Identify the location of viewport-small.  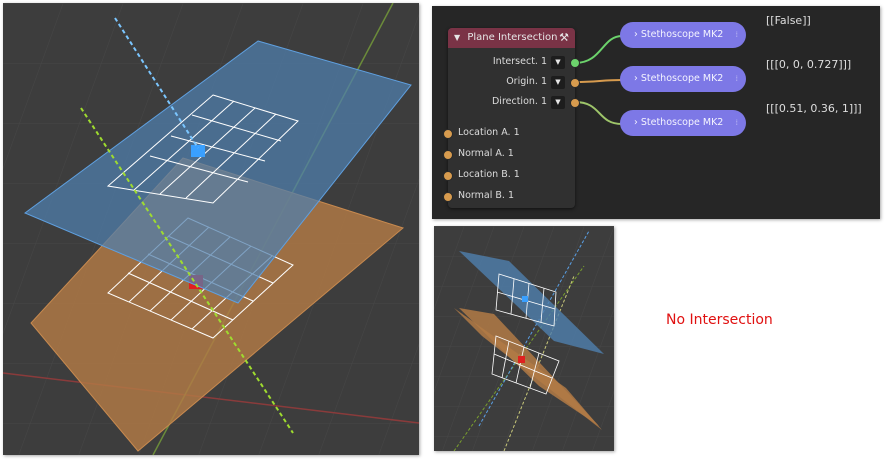
(524, 338).